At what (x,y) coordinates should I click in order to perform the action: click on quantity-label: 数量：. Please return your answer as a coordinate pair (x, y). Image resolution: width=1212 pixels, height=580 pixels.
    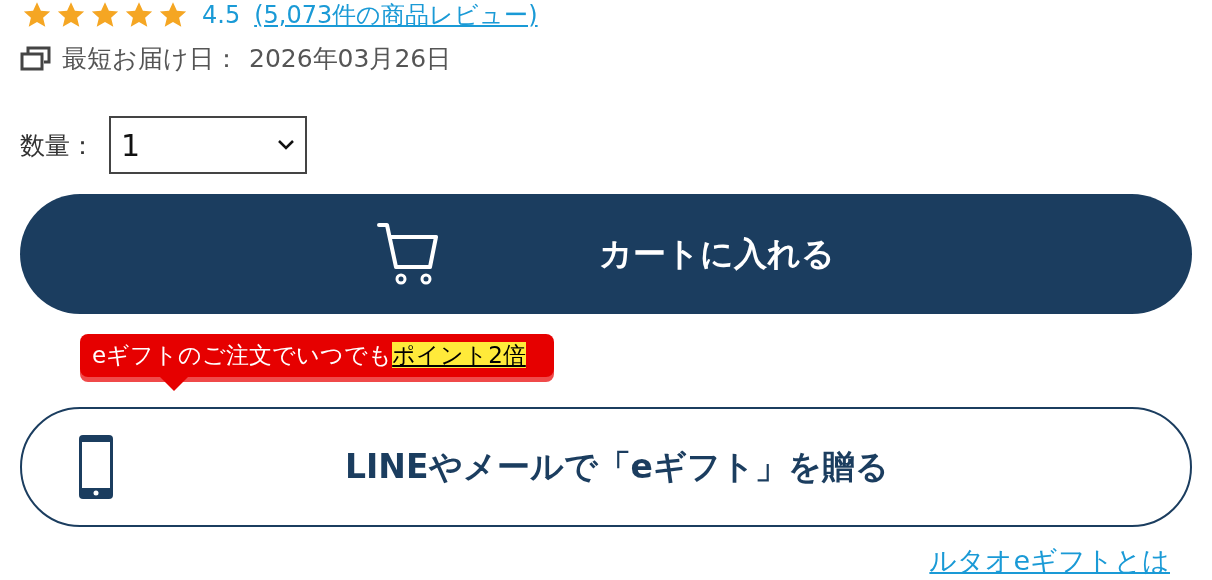
    Looking at the image, I should click on (57, 145).